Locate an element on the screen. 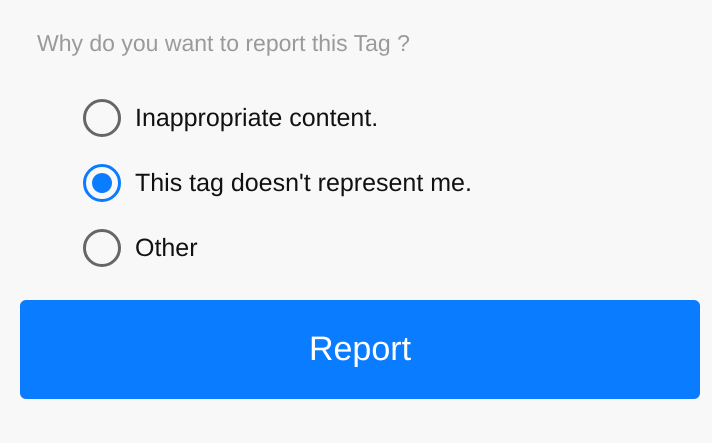 Image resolution: width=712 pixels, height=443 pixels. option-label: Inappropriate content. is located at coordinates (256, 118).